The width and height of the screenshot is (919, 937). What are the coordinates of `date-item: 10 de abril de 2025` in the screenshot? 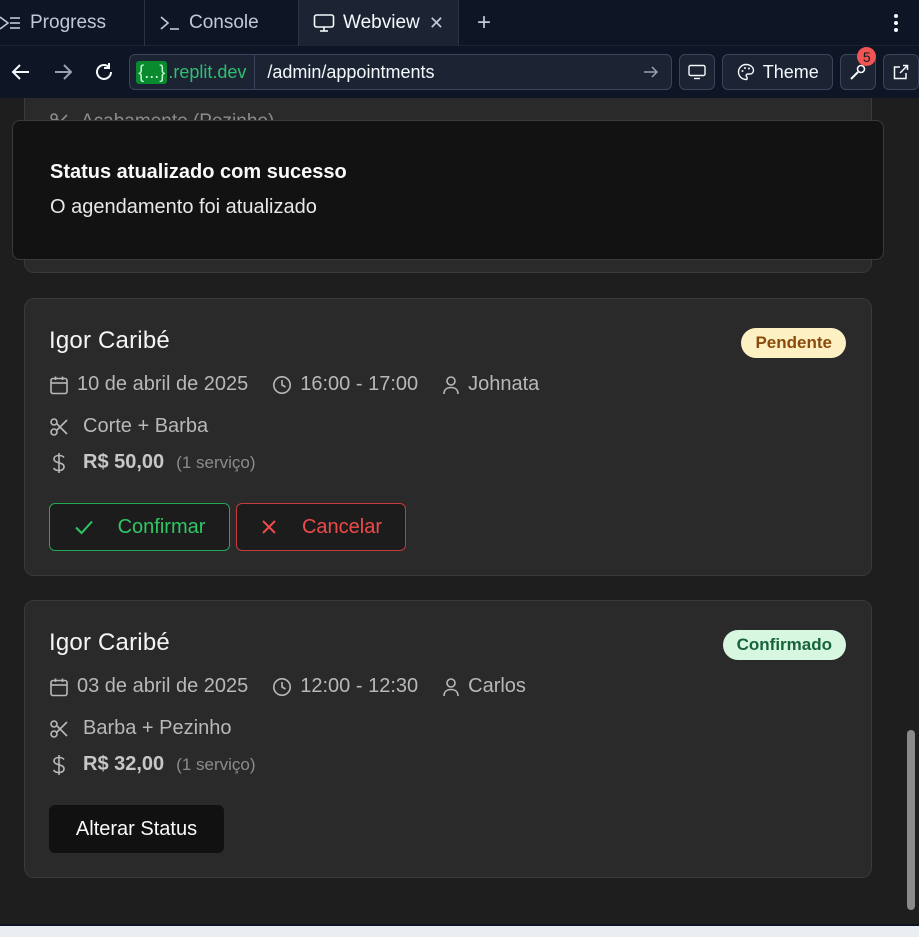 It's located at (148, 384).